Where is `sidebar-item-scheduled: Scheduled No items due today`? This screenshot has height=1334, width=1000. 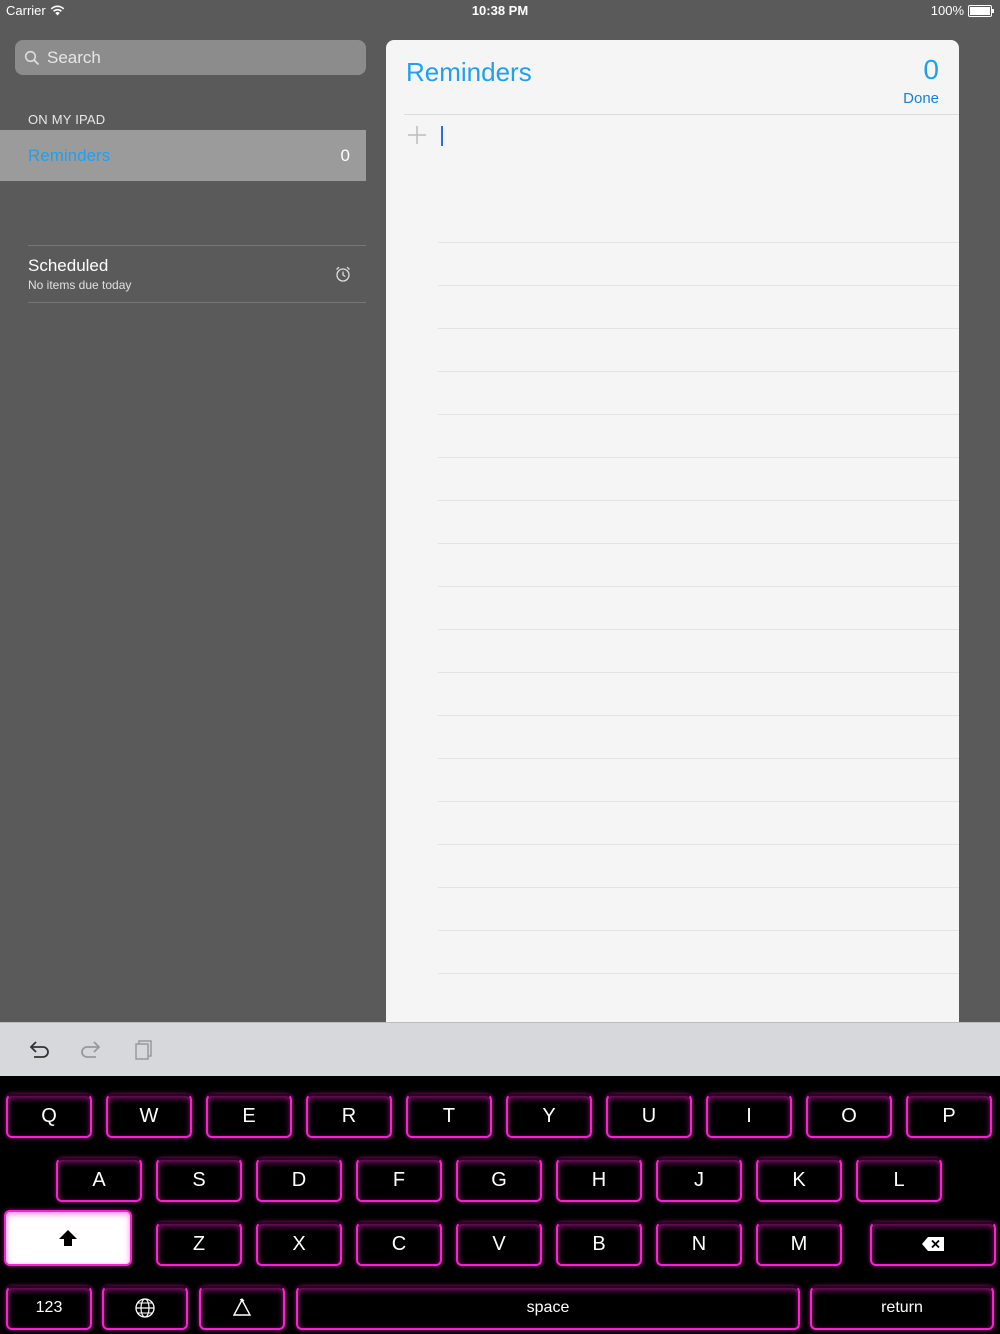
sidebar-item-scheduled: Scheduled No items due today is located at coordinates (197, 274).